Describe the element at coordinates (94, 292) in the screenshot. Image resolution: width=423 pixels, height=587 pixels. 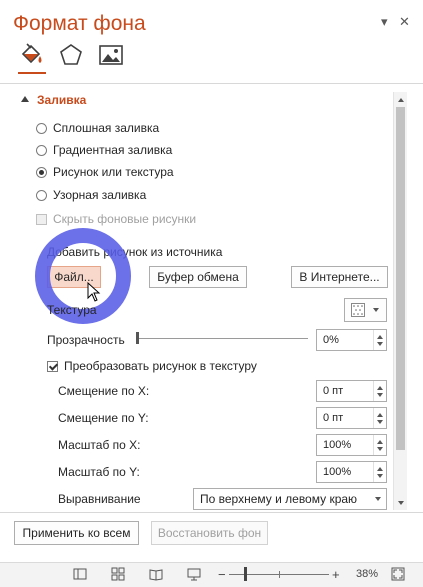
I see `mouse-cursor-icon` at that location.